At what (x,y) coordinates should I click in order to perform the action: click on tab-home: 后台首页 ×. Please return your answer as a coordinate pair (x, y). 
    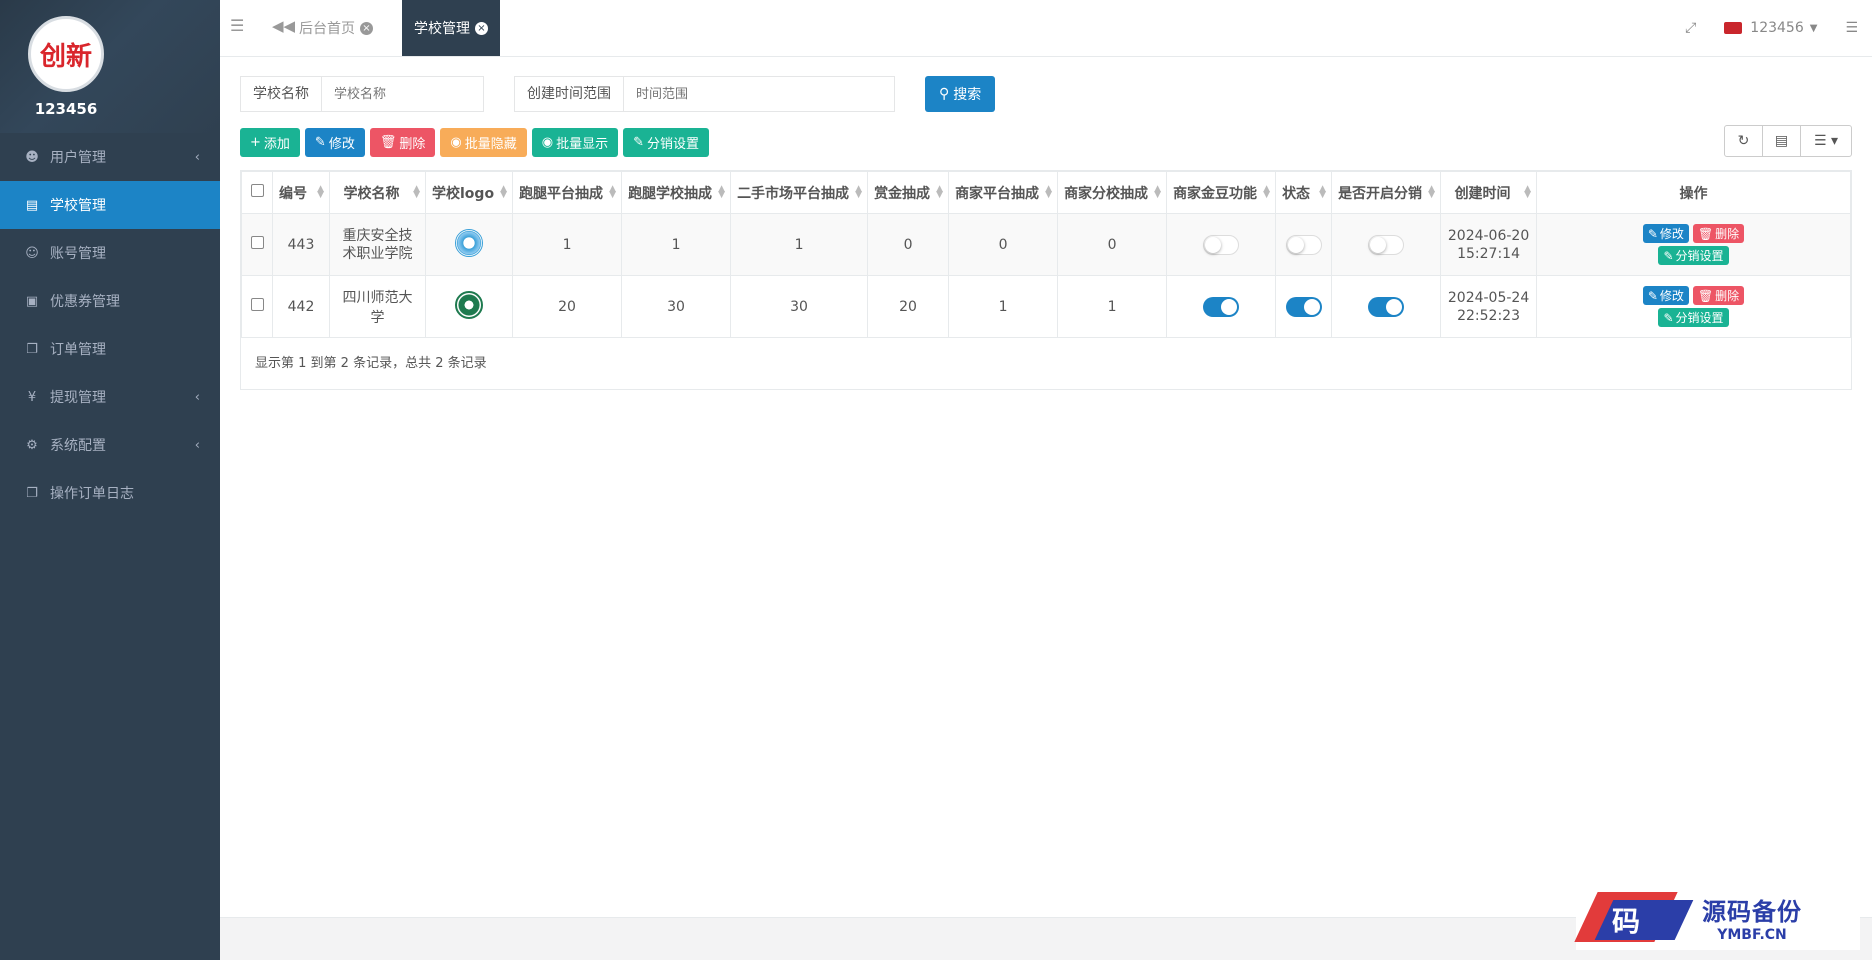
    Looking at the image, I should click on (336, 28).